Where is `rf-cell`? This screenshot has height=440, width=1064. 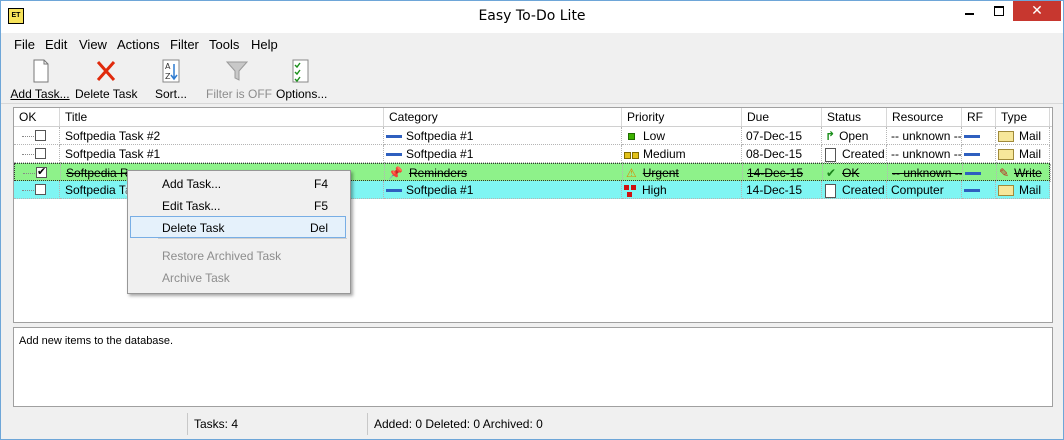 rf-cell is located at coordinates (980, 173).